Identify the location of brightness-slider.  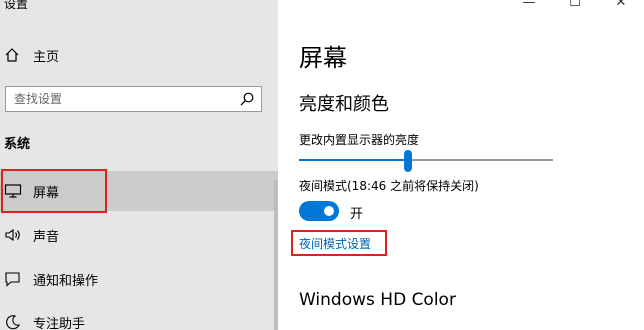
(426, 161).